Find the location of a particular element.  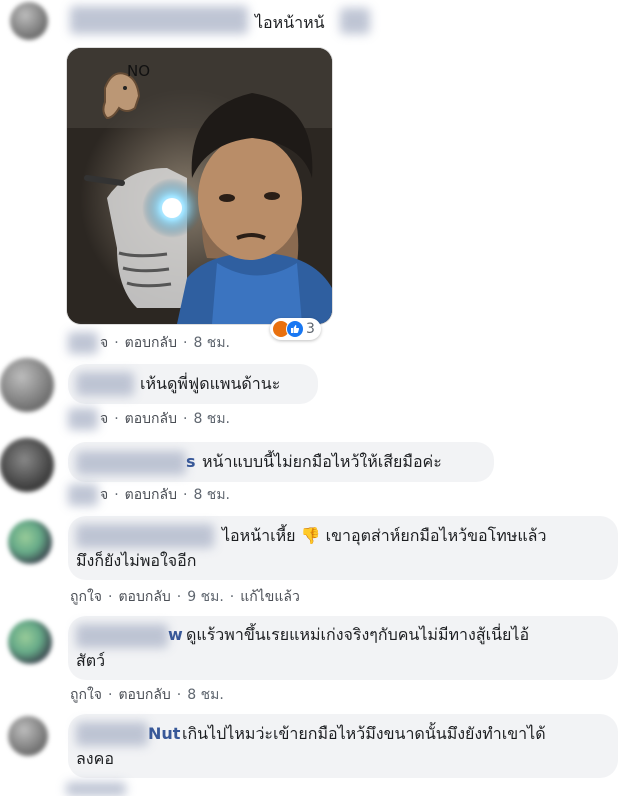

comment-text: หน้าแบบนี้ไม่ยกมือไหว้ให้เสียมือค่ะ is located at coordinates (322, 461).